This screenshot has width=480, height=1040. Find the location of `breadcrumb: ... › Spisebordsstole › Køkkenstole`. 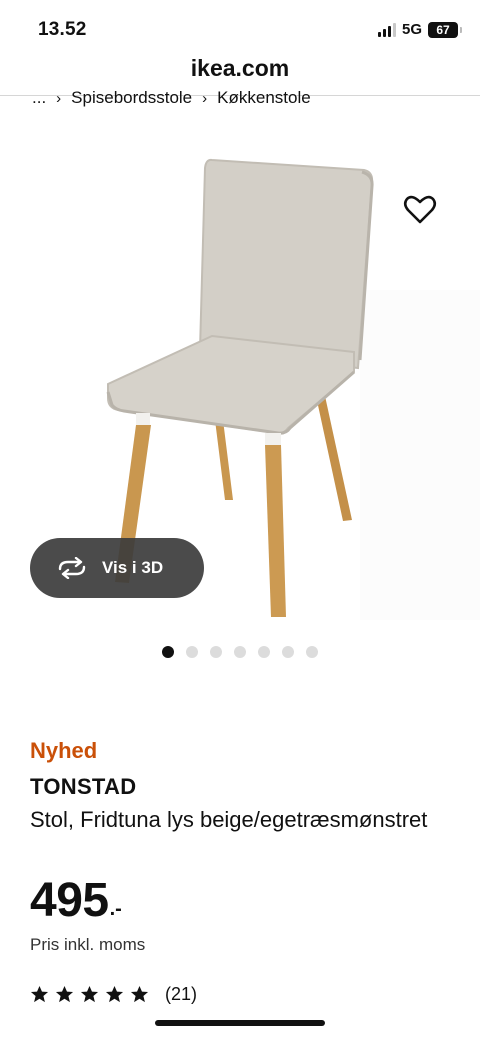

breadcrumb: ... › Spisebordsstole › Køkkenstole is located at coordinates (171, 98).